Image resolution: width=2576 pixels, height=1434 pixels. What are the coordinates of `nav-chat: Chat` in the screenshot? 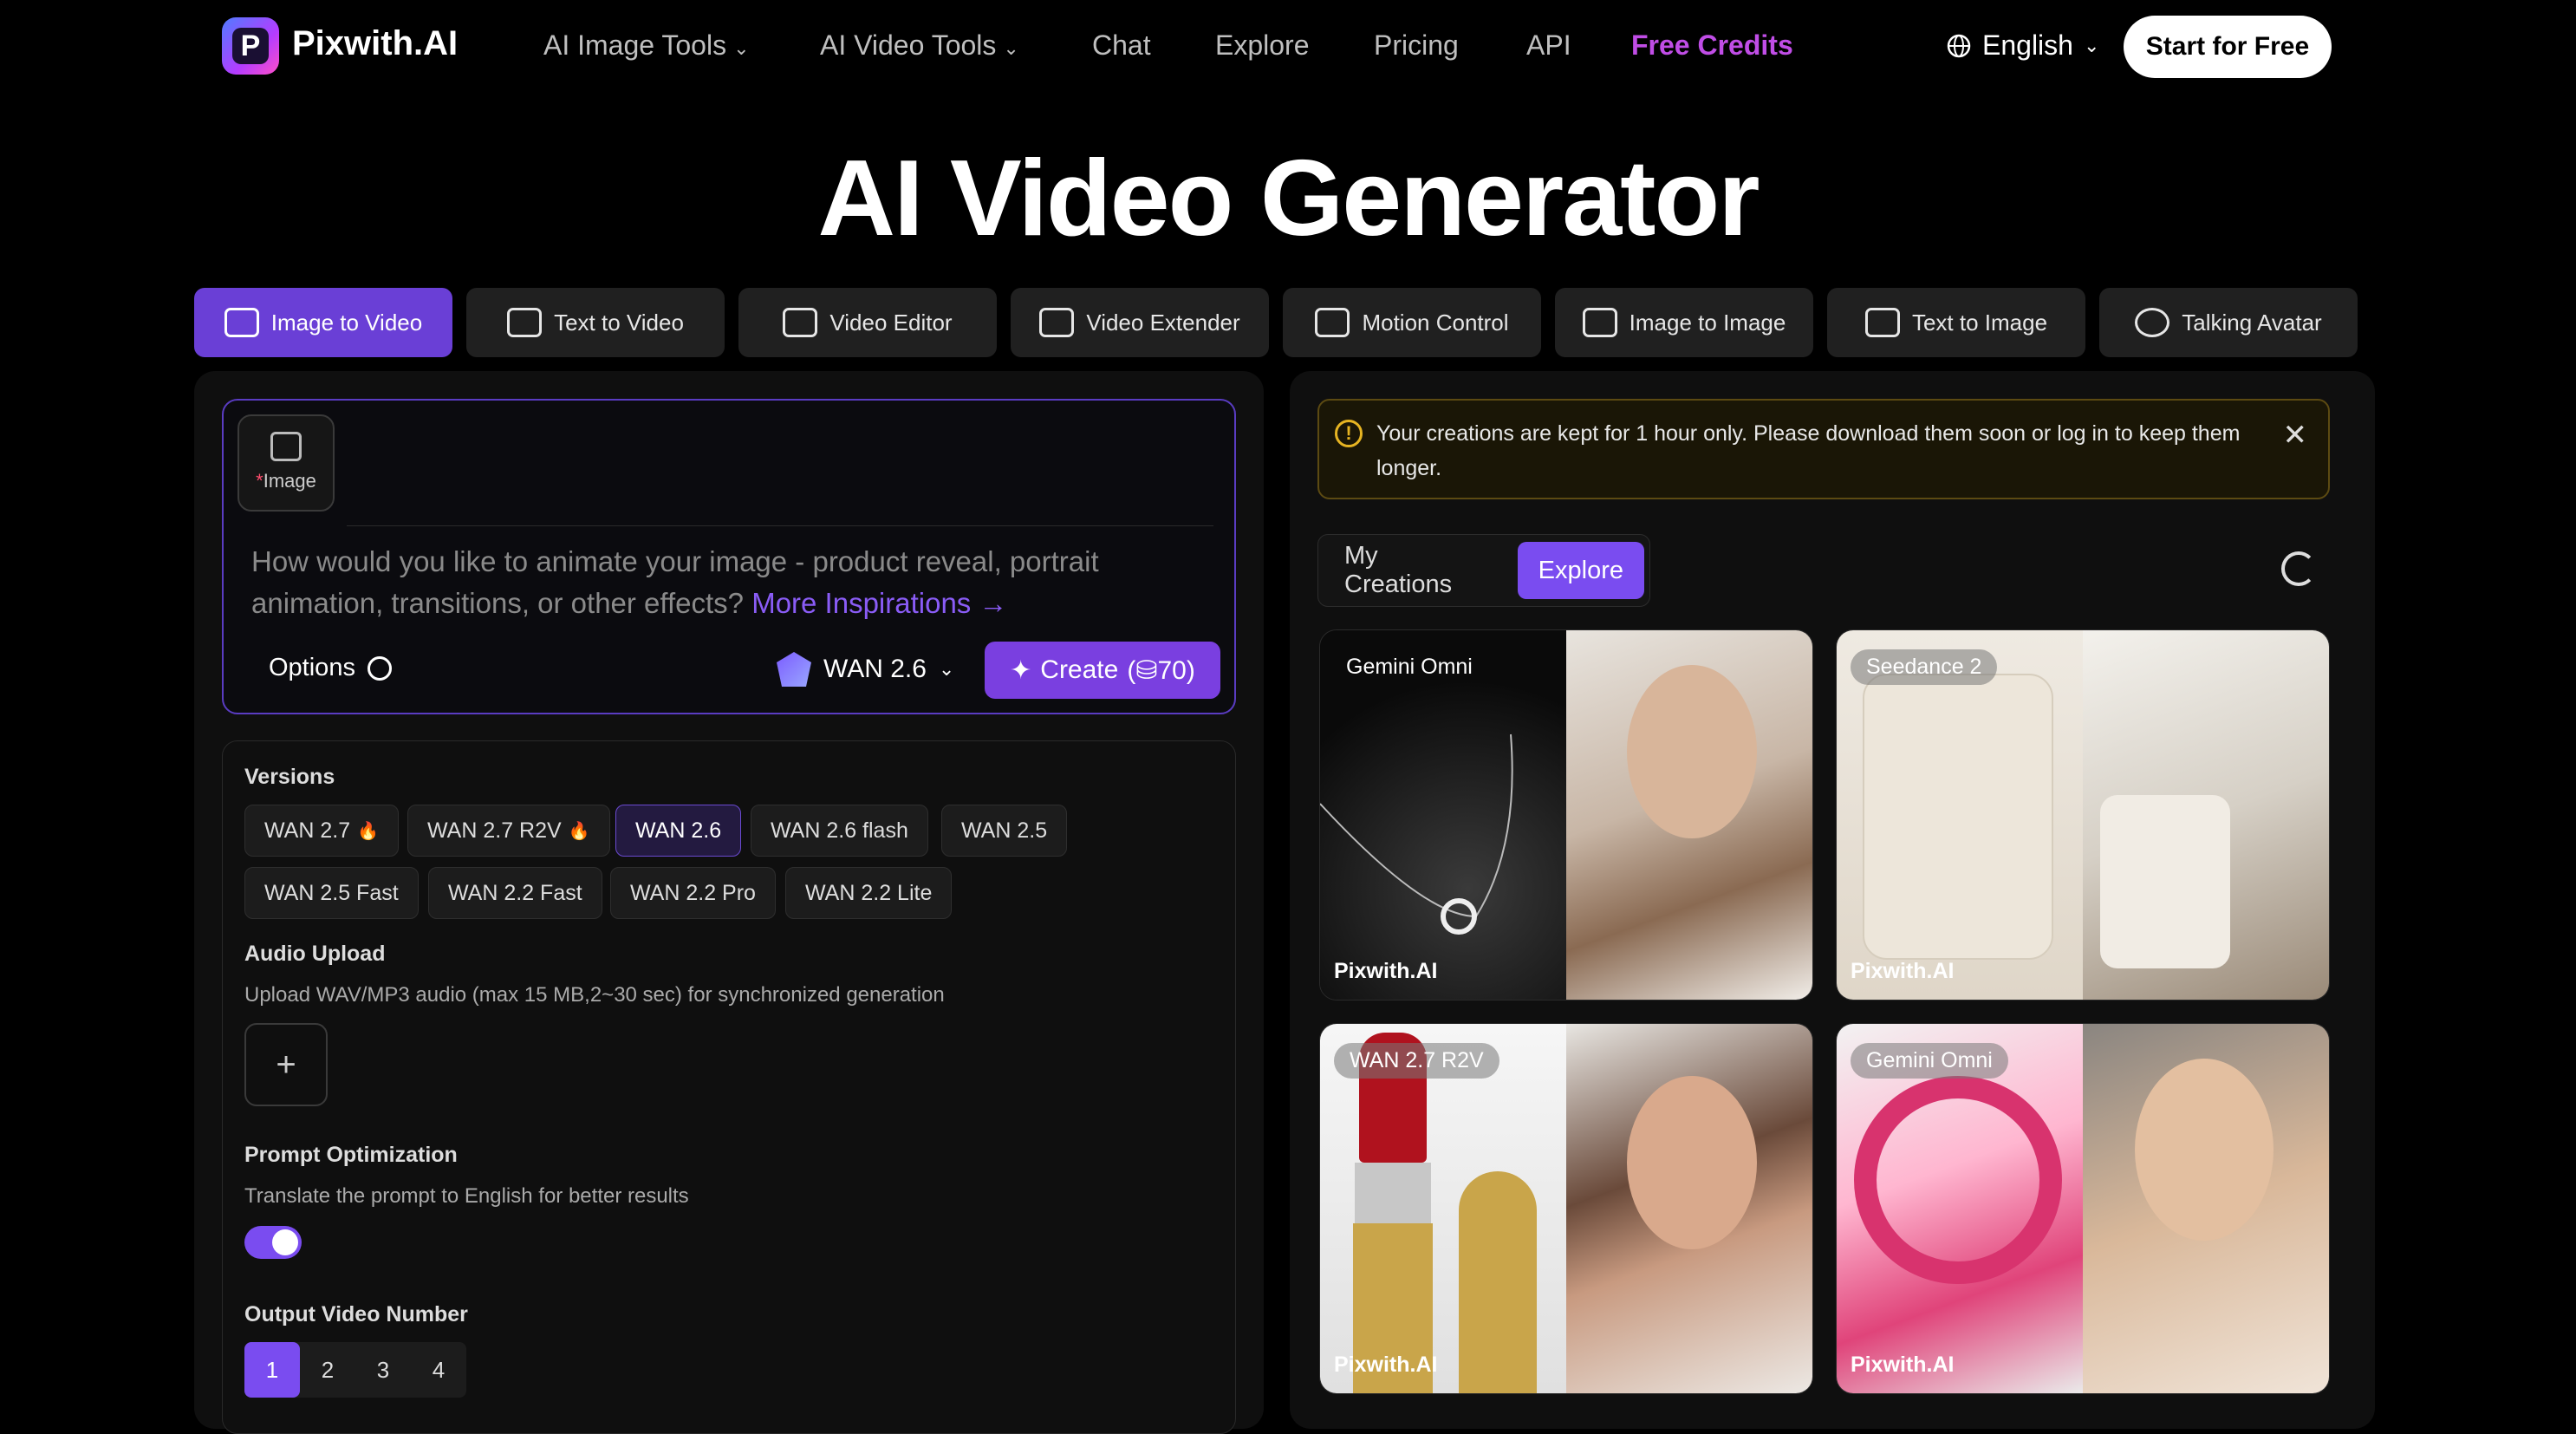 It's located at (1121, 45).